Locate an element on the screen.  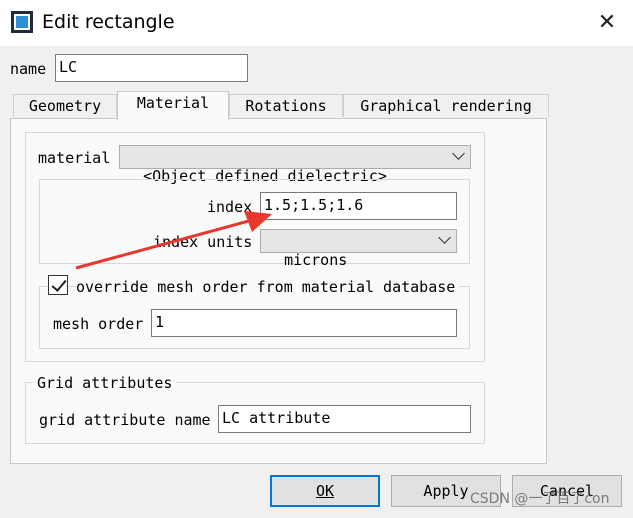
ok-button-label: OK is located at coordinates (325, 491).